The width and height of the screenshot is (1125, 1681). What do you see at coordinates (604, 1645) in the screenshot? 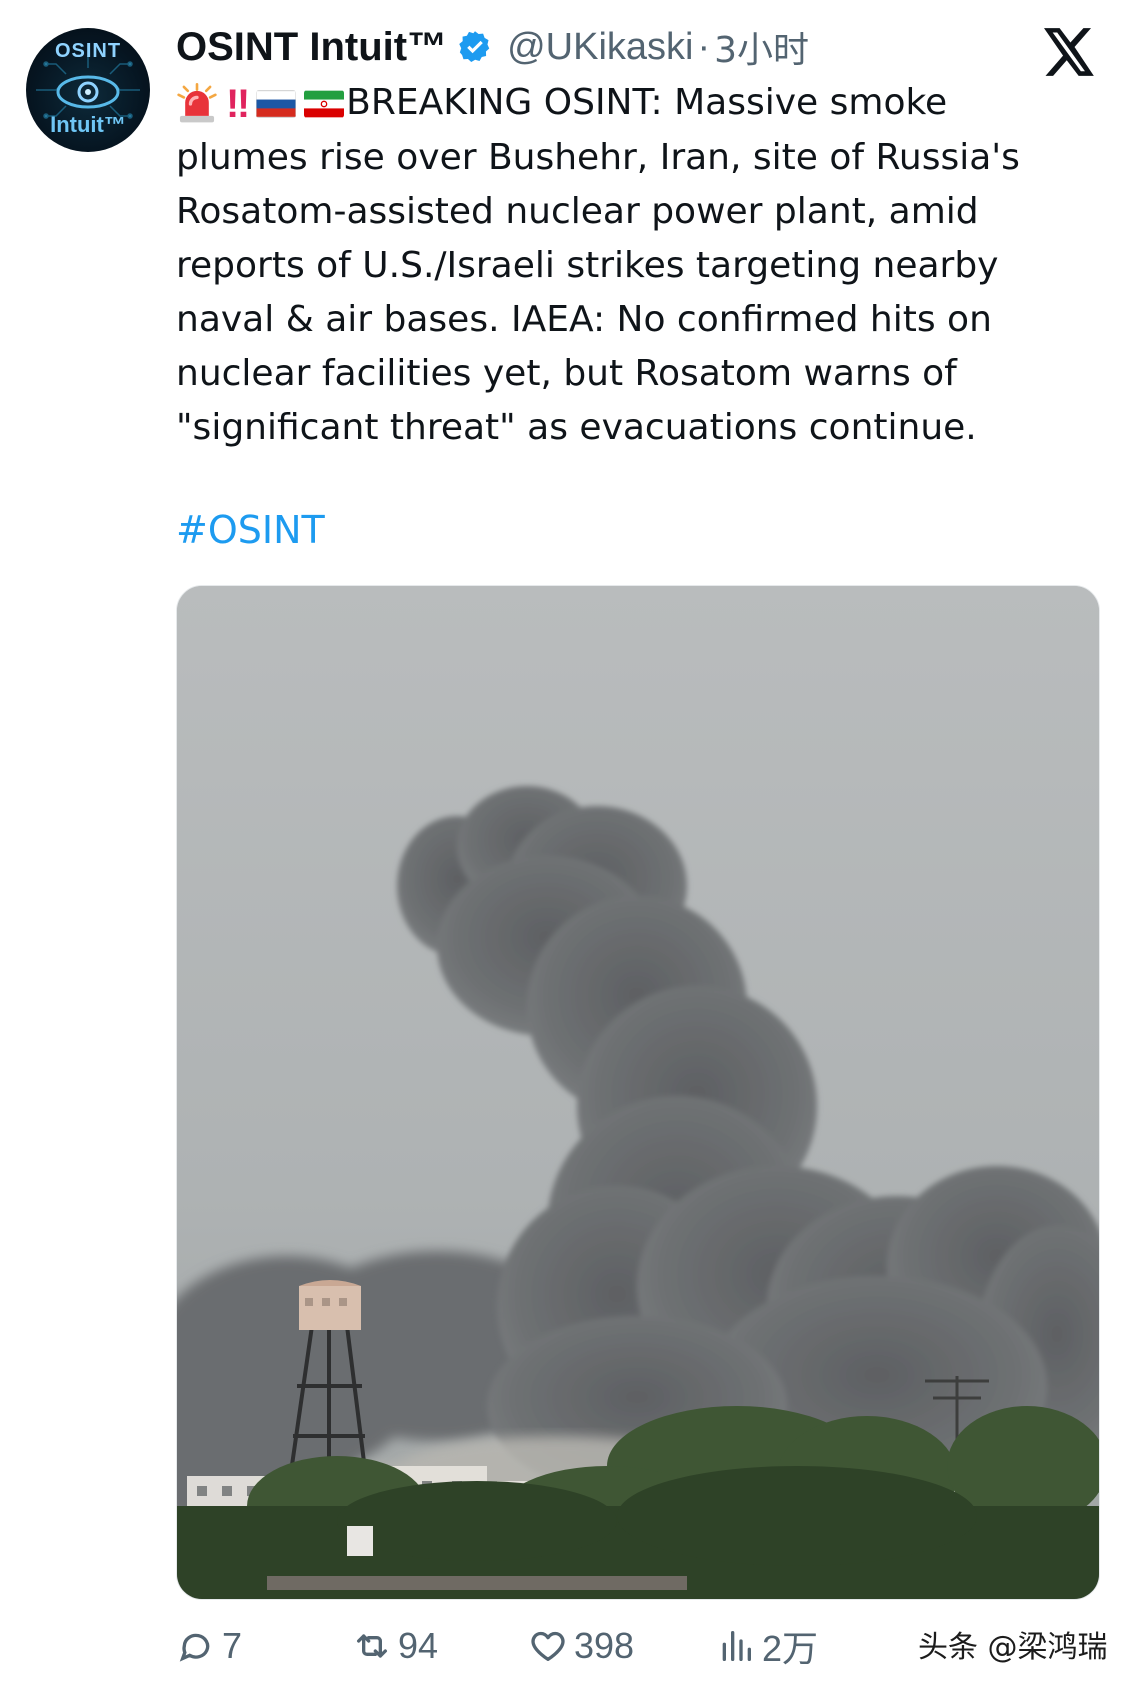
I see `like-count: 398` at bounding box center [604, 1645].